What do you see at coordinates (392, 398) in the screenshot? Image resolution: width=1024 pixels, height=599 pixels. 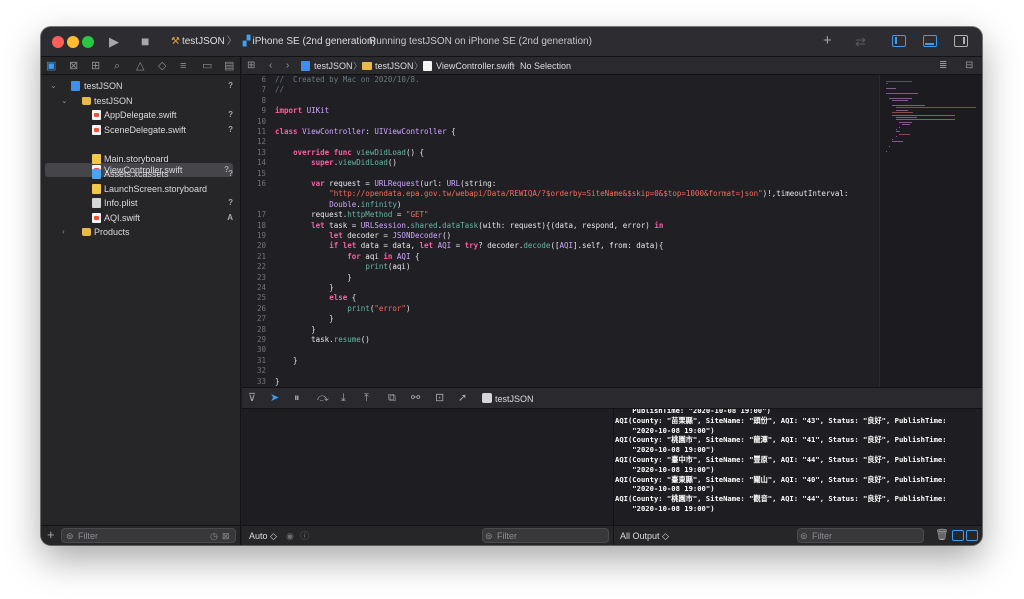 I see `view-hierarchy-icon: ⧉` at bounding box center [392, 398].